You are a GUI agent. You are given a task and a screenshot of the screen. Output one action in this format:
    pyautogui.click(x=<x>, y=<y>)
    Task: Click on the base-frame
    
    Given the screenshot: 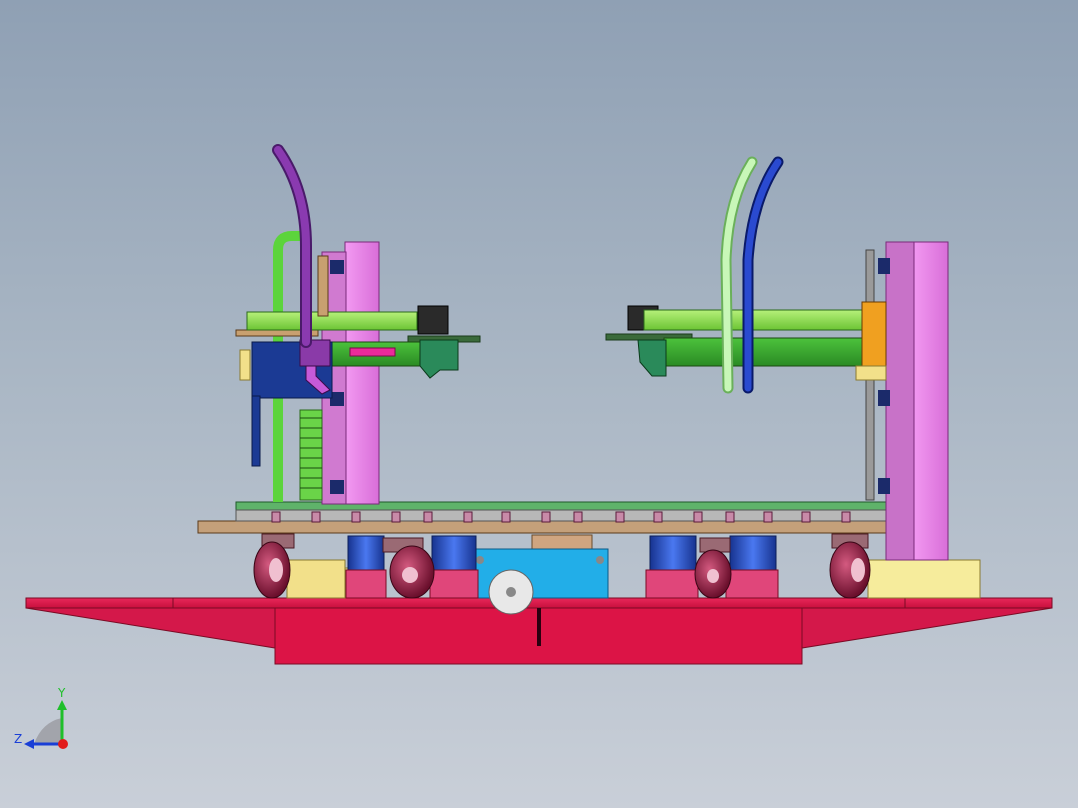 What is the action you would take?
    pyautogui.click(x=539, y=631)
    